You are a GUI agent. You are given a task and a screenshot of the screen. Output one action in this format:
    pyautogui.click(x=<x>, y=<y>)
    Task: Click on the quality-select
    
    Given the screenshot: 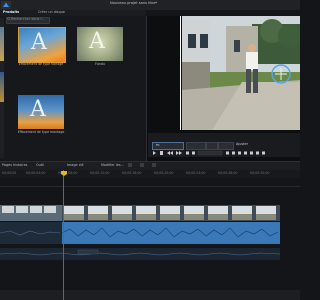 What is the action you would take?
    pyautogui.click(x=226, y=146)
    